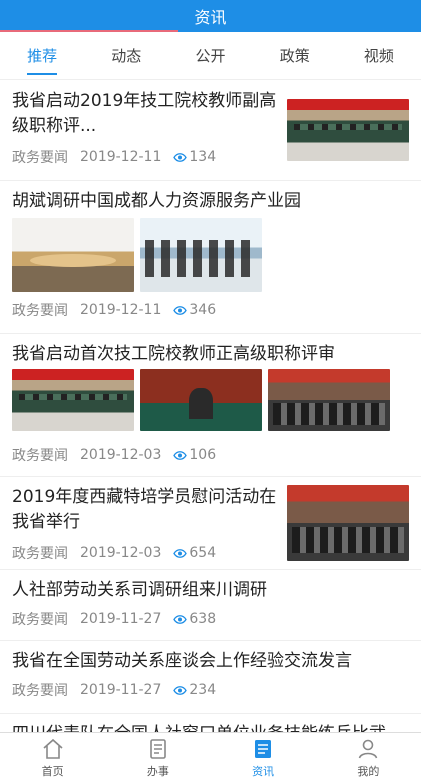 This screenshot has height=783, width=421. I want to click on tabbar-profile: 我的, so click(368, 758).